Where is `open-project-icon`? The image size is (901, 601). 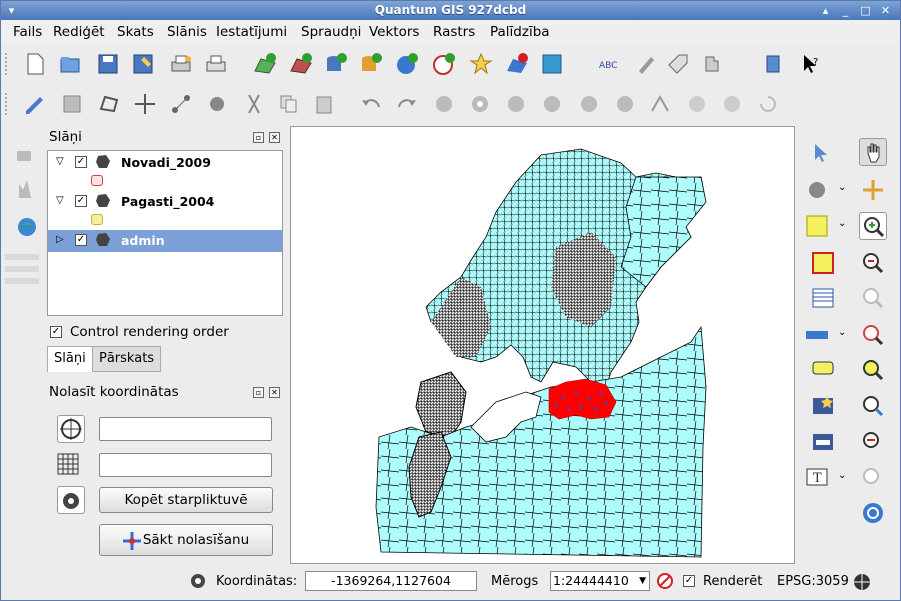
open-project-icon is located at coordinates (70, 64).